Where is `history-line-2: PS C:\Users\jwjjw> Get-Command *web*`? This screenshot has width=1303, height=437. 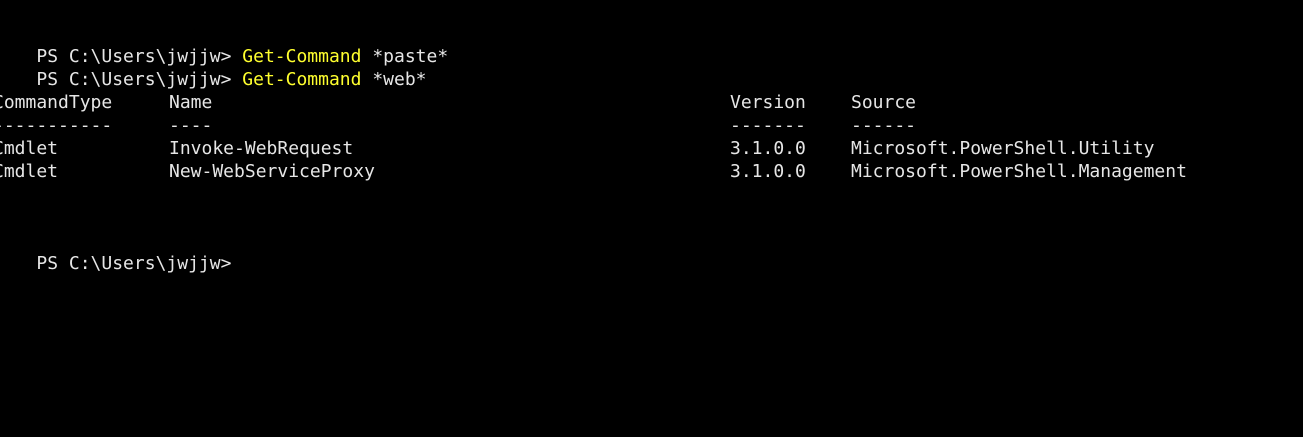
history-line-2: PS C:\Users\jwjjw> Get-Command *web* is located at coordinates (651, 67).